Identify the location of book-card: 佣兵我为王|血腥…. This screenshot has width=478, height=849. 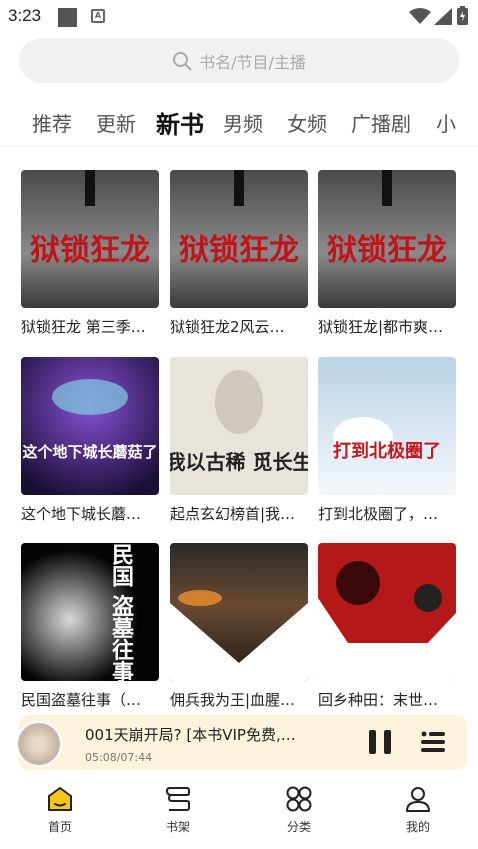
(240, 626).